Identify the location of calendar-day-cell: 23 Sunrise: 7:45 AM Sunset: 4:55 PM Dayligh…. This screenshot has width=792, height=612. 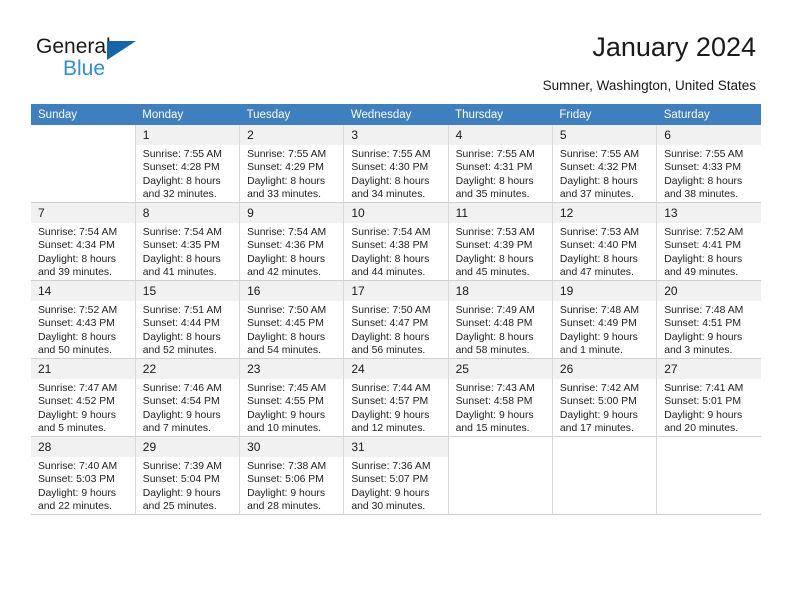
(292, 397).